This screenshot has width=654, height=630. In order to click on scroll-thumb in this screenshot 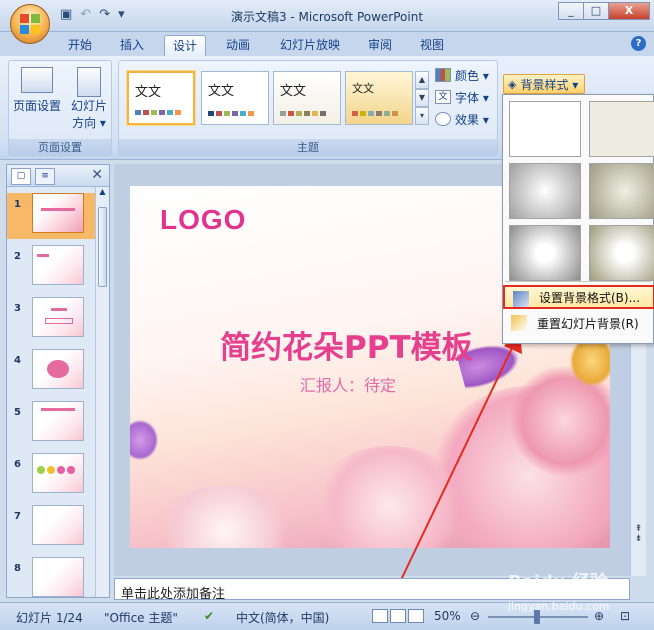, I will do `click(102, 247)`.